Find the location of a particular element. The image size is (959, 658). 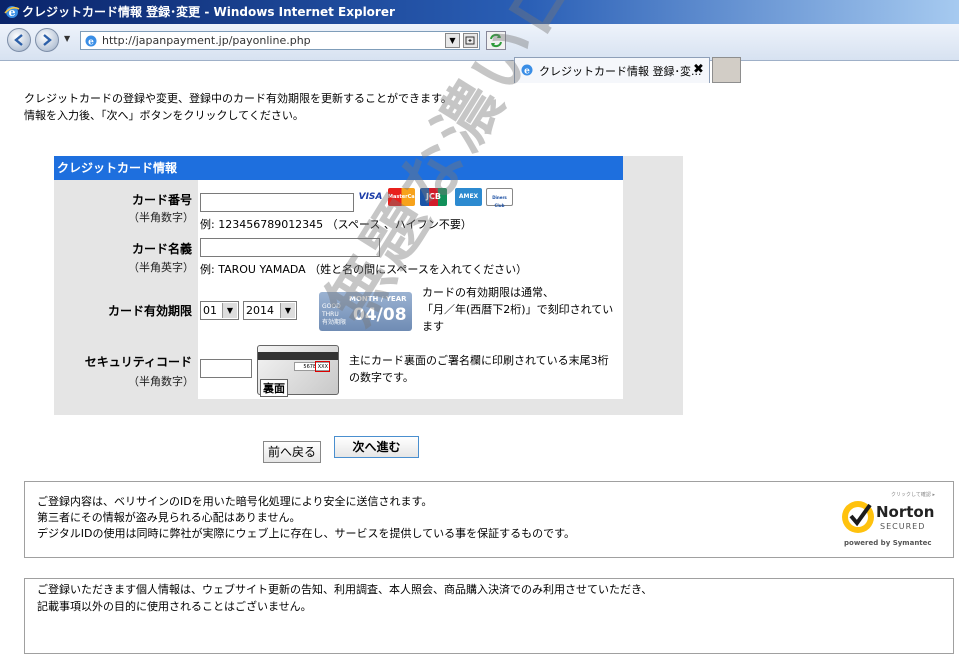

internet-explorer-icon: e is located at coordinates (12, 12).